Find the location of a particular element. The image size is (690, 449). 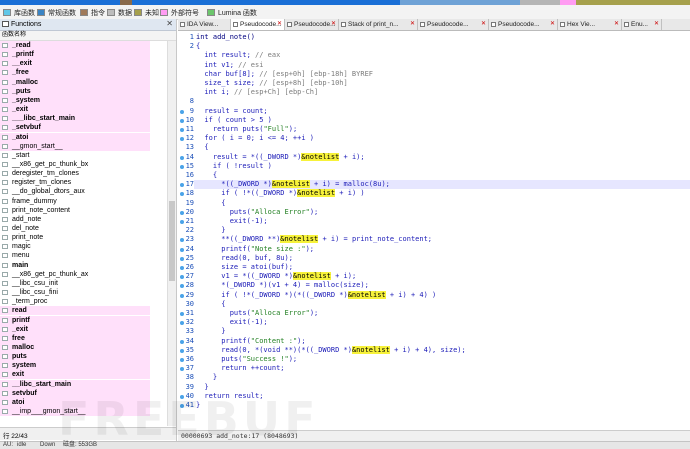

function-list-item: magic is located at coordinates (75, 246).